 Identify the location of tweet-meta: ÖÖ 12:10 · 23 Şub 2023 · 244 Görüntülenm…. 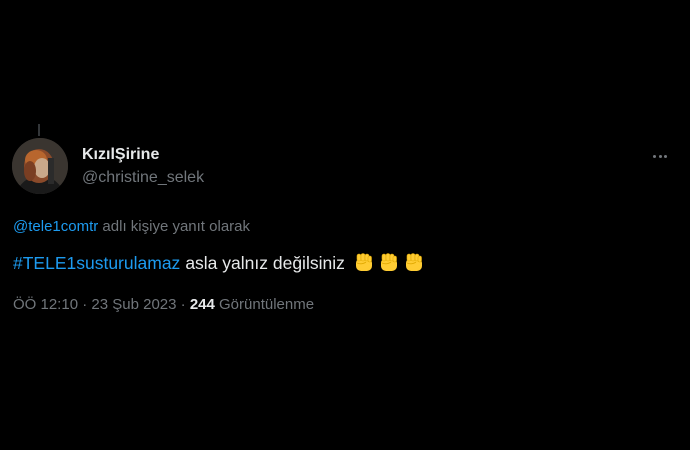
(163, 304).